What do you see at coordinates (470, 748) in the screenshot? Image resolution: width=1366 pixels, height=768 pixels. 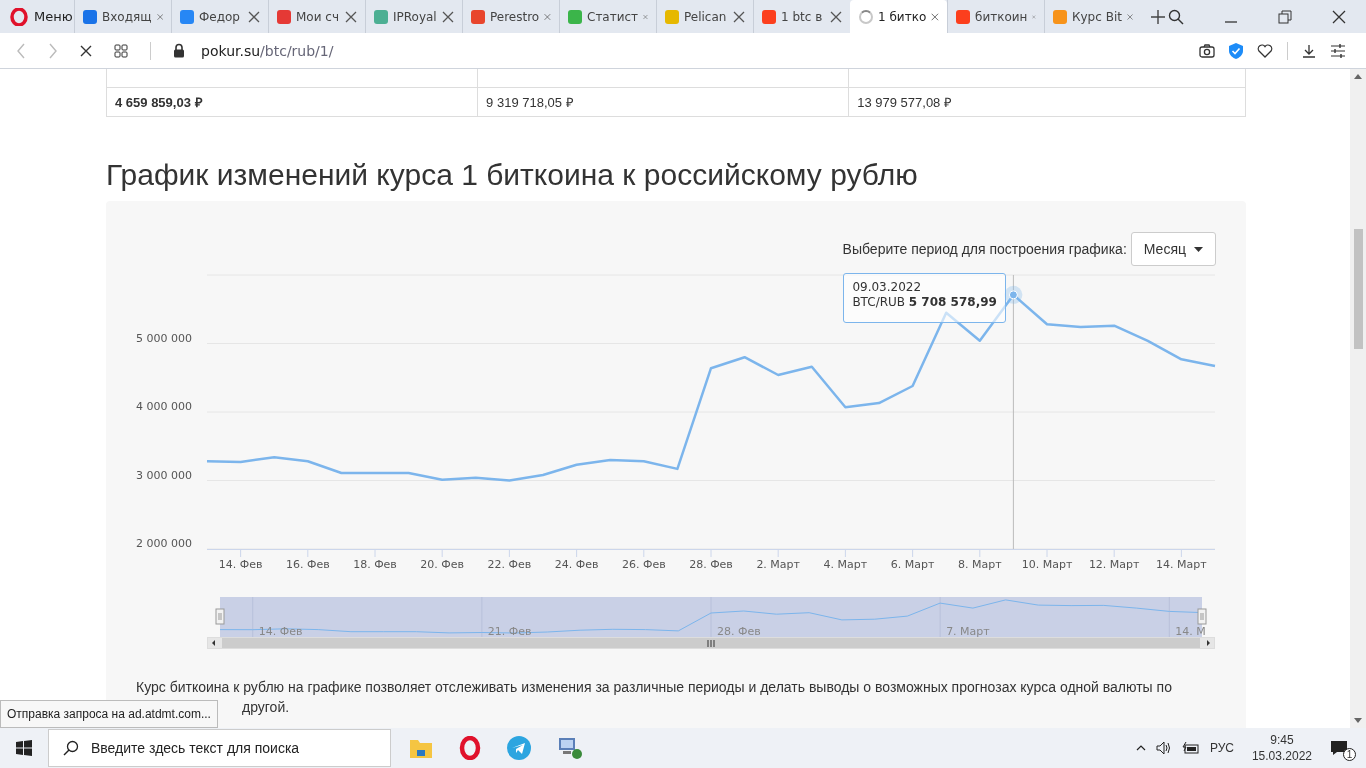 I see `opera-icon` at bounding box center [470, 748].